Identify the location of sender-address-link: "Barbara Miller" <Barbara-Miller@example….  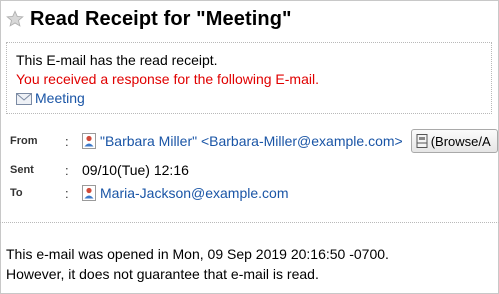
(251, 141).